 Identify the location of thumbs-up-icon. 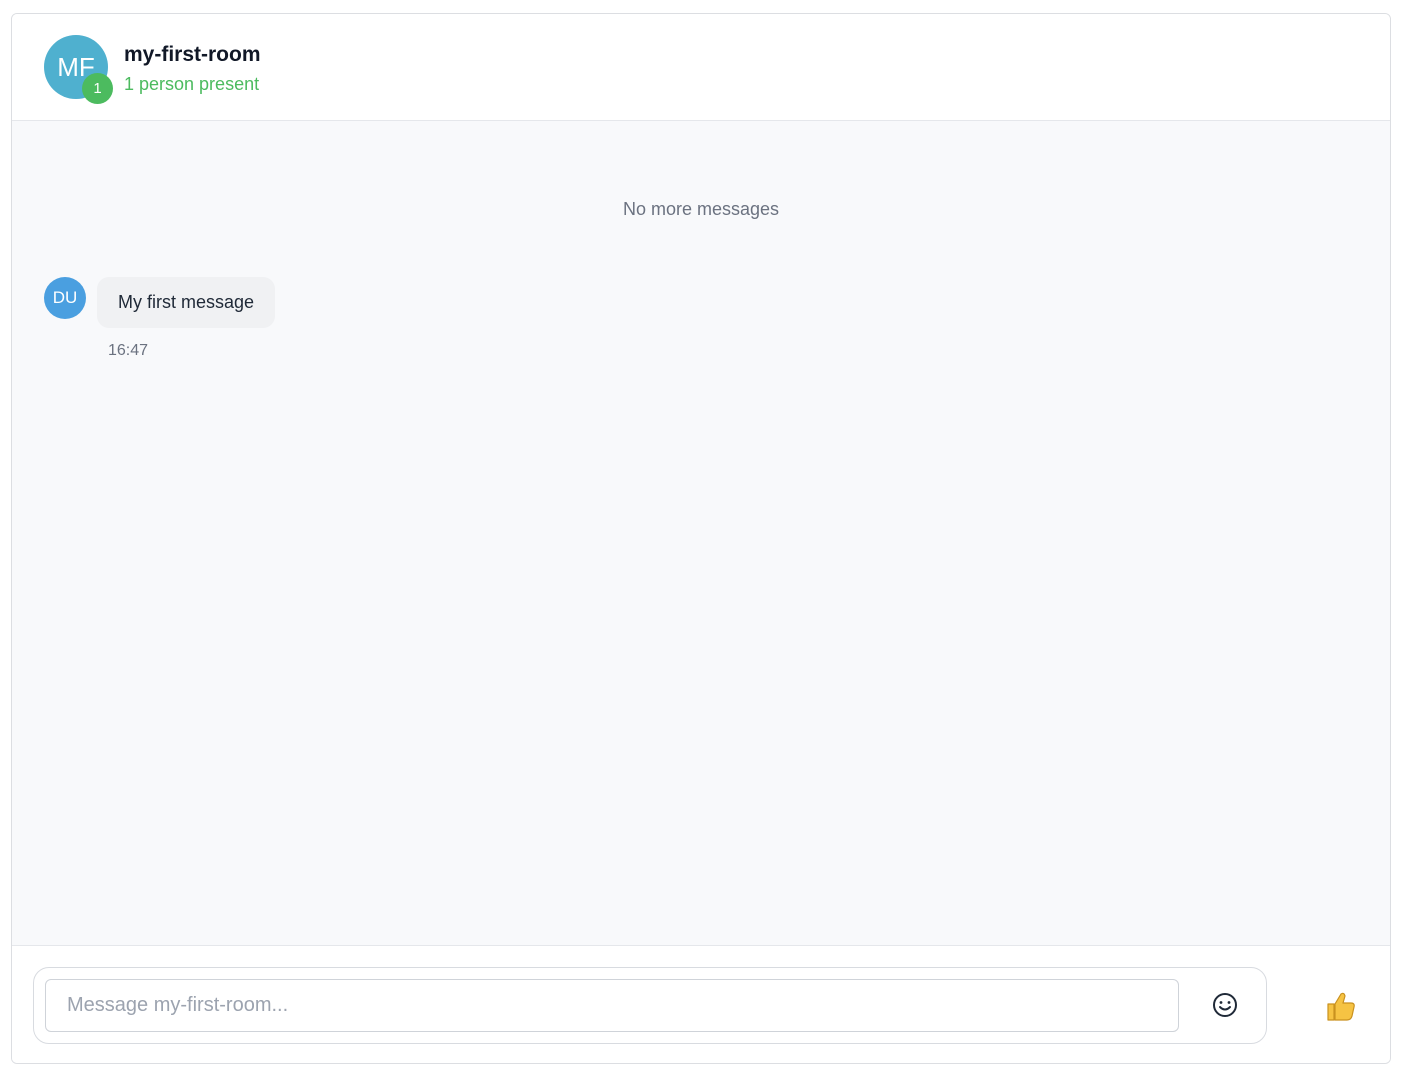
(1341, 1006).